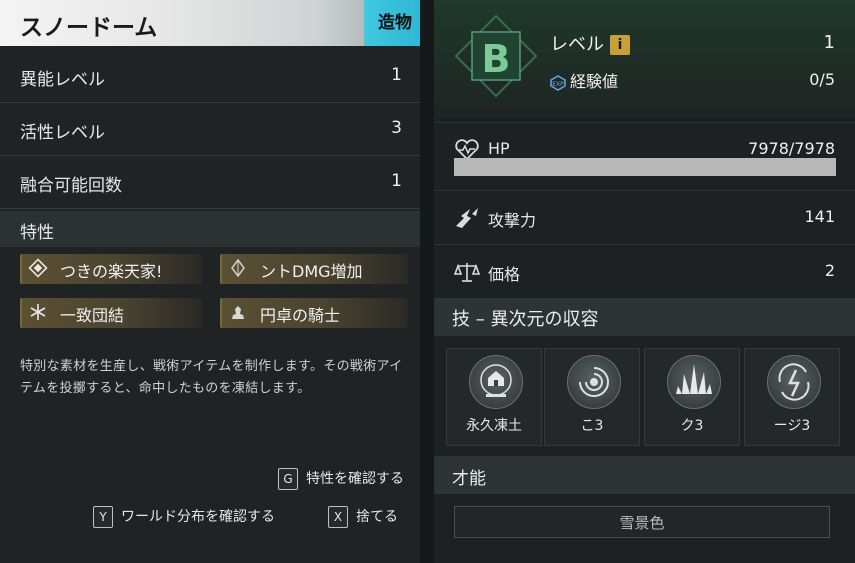 Image resolution: width=855 pixels, height=563 pixels. I want to click on scale-icon, so click(467, 272).